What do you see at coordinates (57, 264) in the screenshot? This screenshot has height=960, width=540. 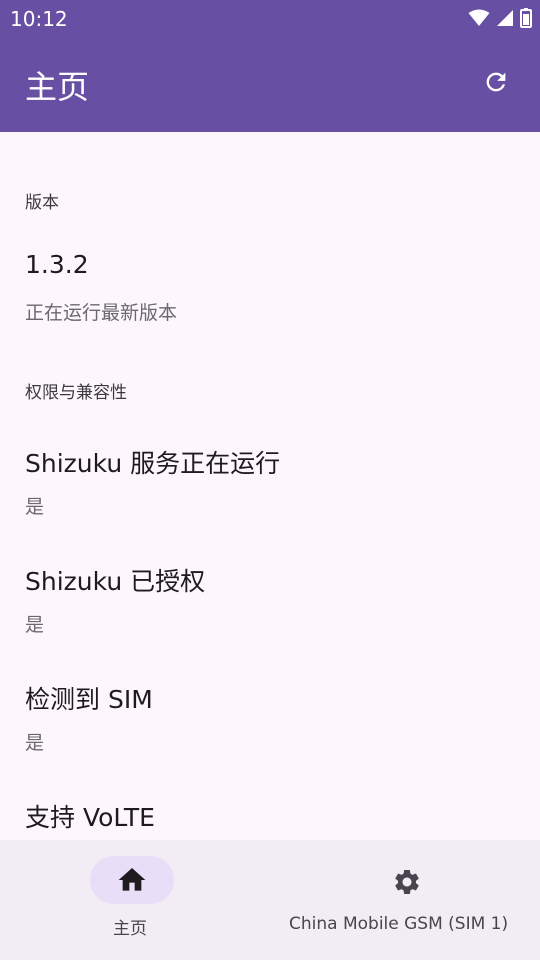 I see `version-value: 1.3.2` at bounding box center [57, 264].